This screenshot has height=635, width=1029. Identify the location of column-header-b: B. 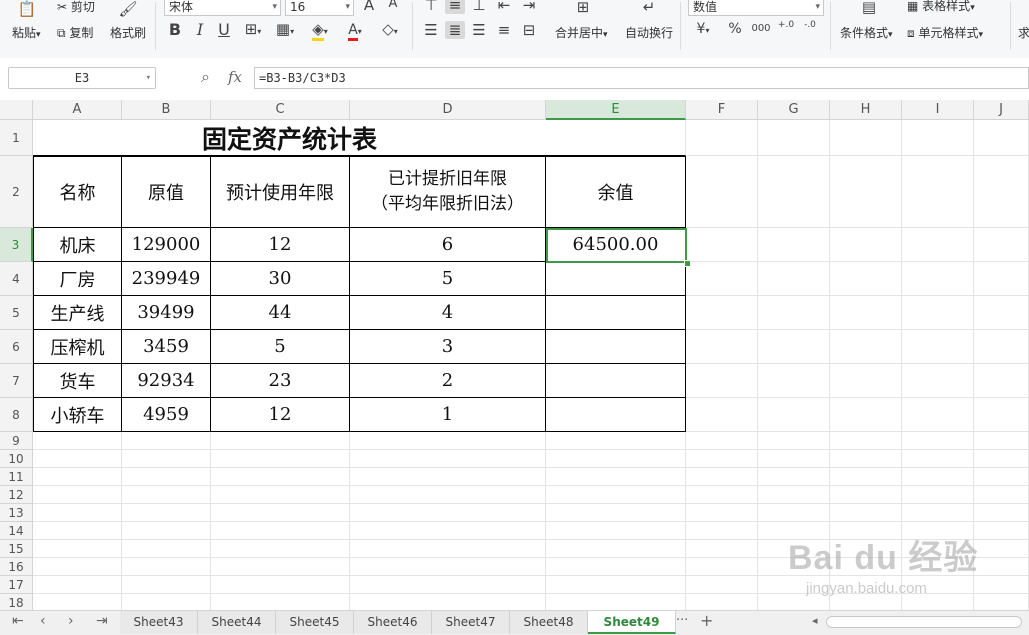
(166, 110).